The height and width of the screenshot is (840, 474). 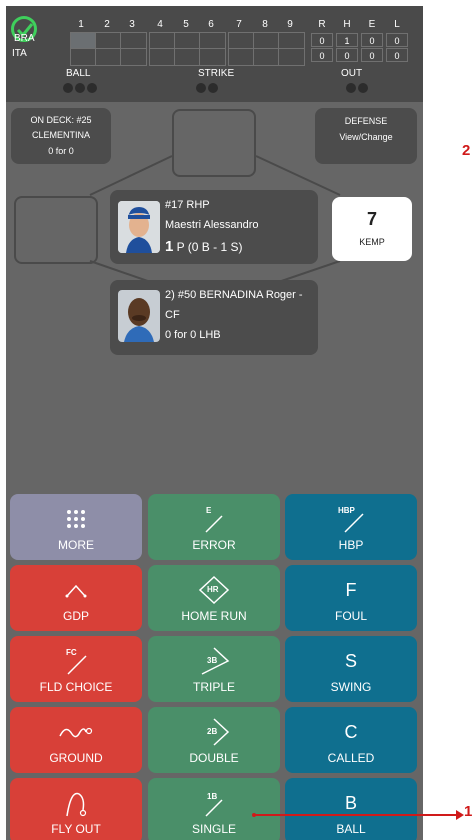 I want to click on defense-button: DEFENSE View/Change, so click(x=366, y=136).